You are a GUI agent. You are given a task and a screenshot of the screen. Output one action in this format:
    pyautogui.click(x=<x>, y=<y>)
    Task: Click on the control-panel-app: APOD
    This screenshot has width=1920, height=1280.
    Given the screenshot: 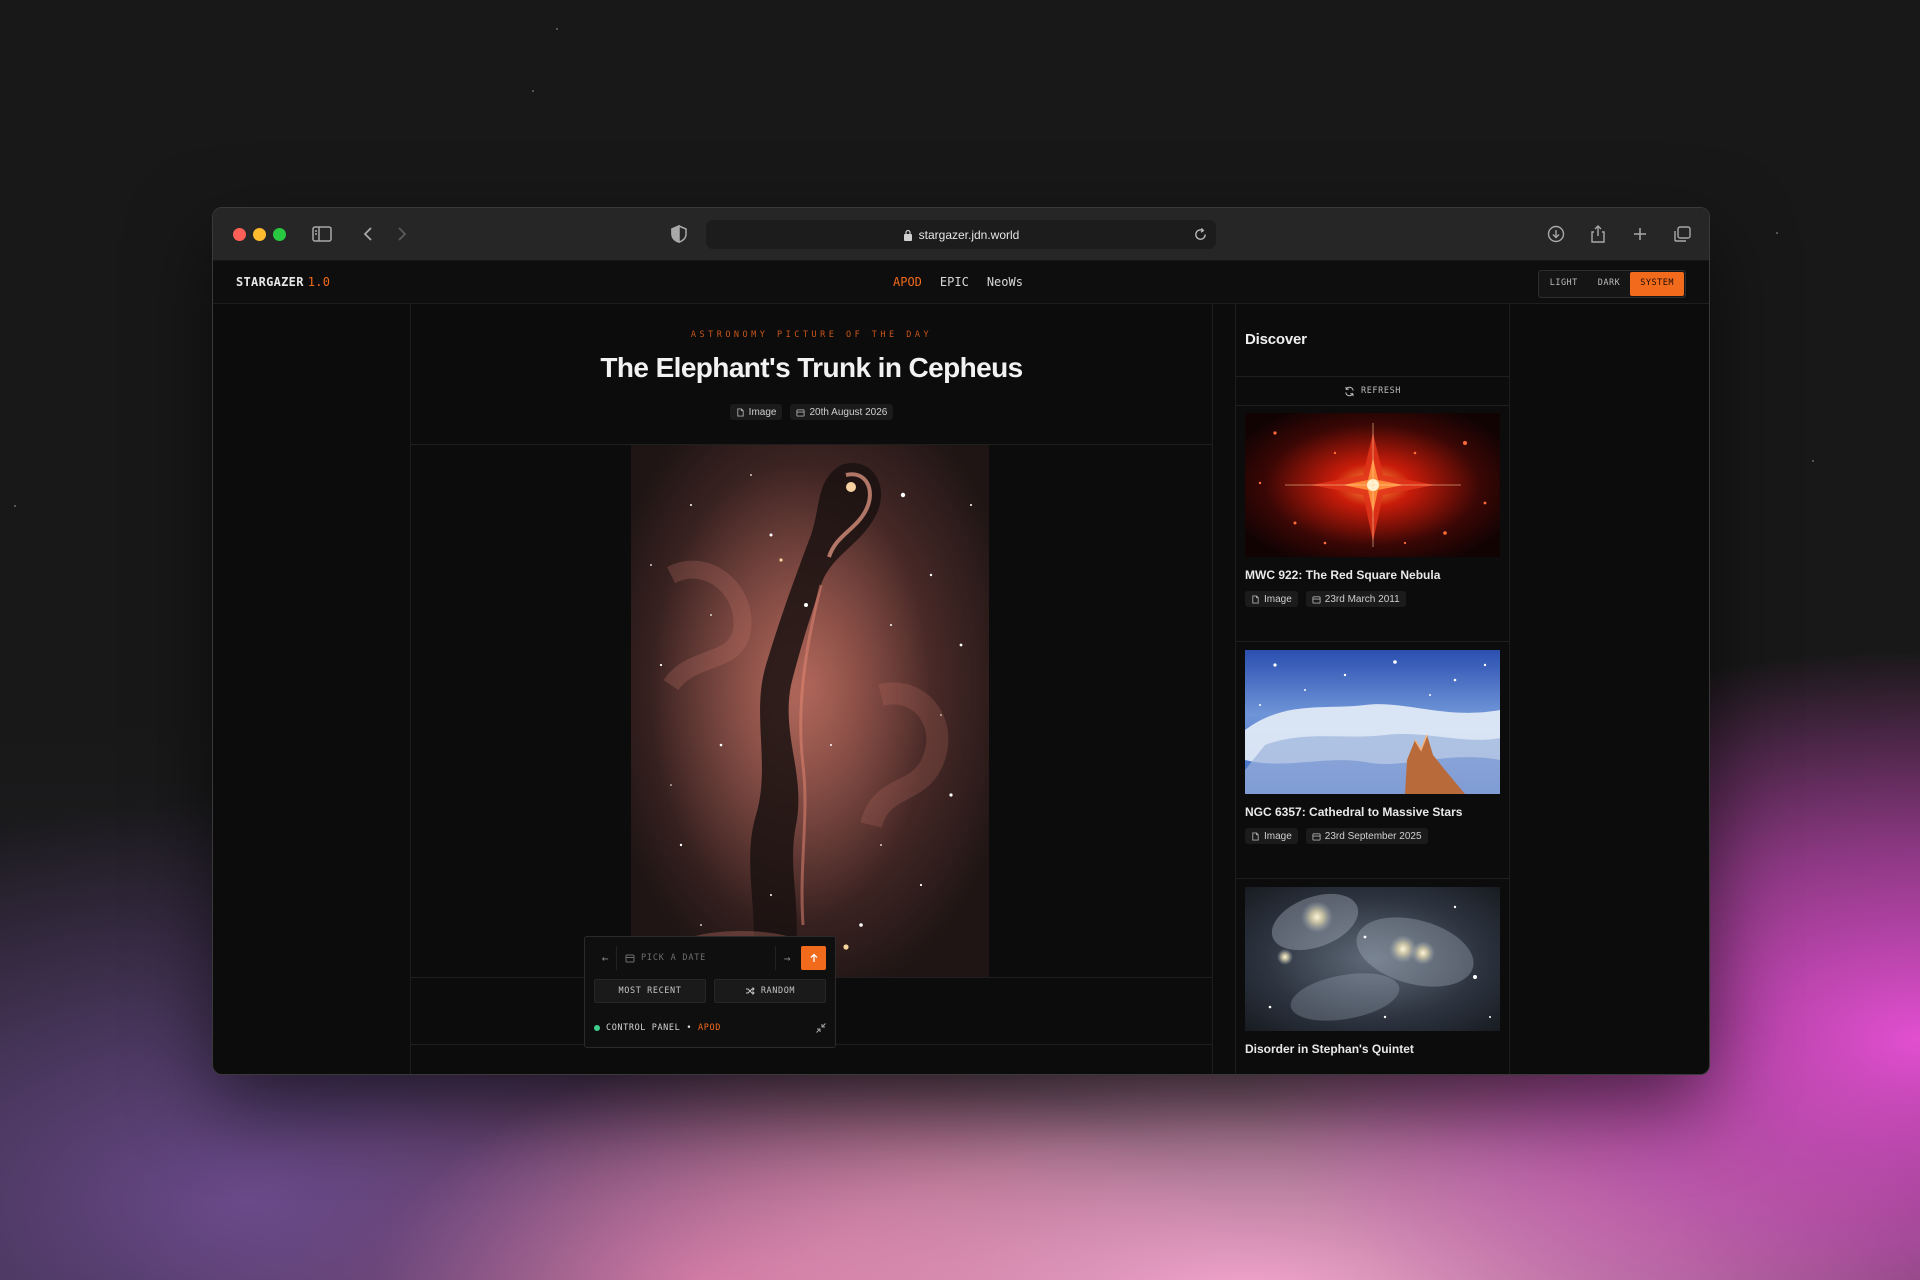 What is the action you would take?
    pyautogui.click(x=709, y=1028)
    